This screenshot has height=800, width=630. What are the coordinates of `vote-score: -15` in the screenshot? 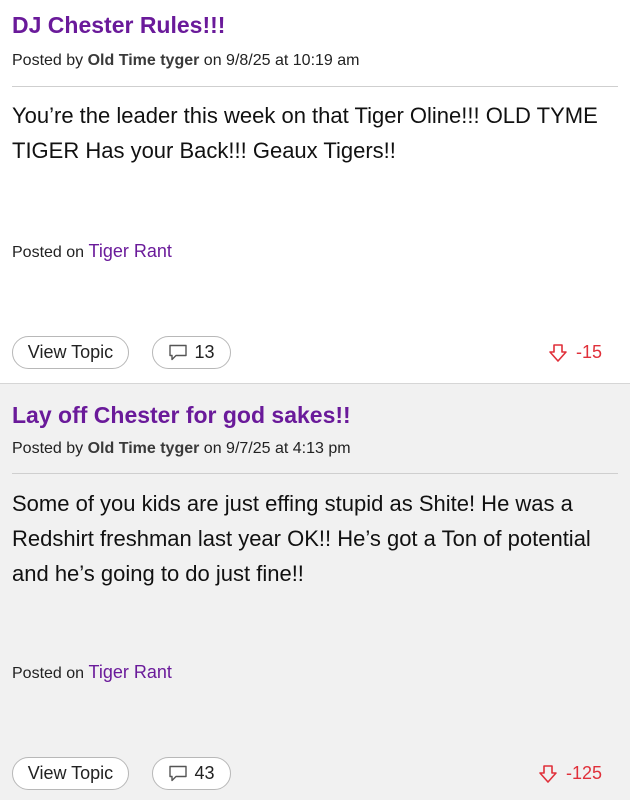 It's located at (575, 352).